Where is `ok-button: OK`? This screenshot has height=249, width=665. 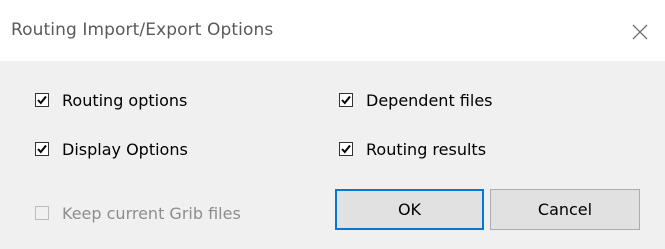 ok-button: OK is located at coordinates (409, 209).